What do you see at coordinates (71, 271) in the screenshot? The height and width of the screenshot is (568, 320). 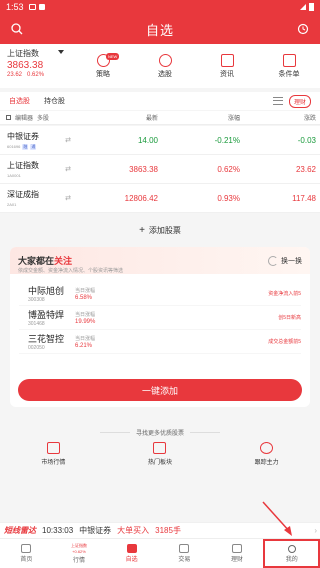 I see `card-subtitle: 依成交金额、资金净流入情况、个股资讯等筛选` at bounding box center [71, 271].